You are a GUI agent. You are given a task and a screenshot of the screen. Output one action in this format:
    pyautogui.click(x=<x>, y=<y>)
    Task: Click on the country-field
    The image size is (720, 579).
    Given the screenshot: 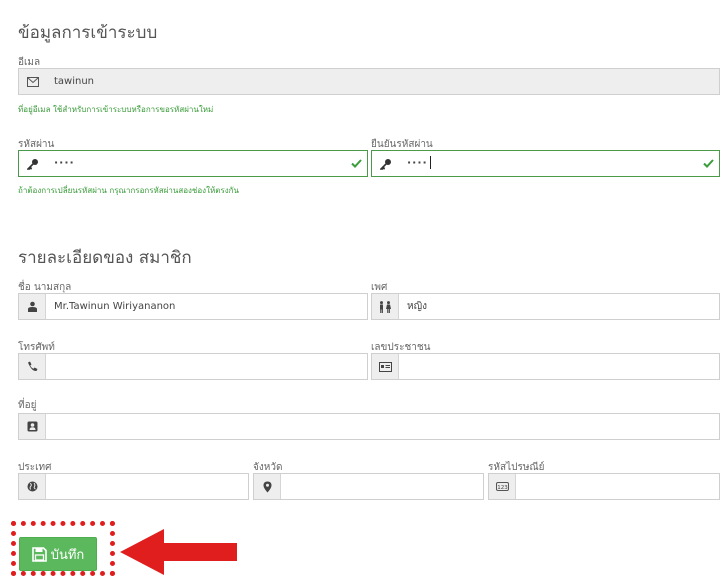 What is the action you would take?
    pyautogui.click(x=133, y=486)
    